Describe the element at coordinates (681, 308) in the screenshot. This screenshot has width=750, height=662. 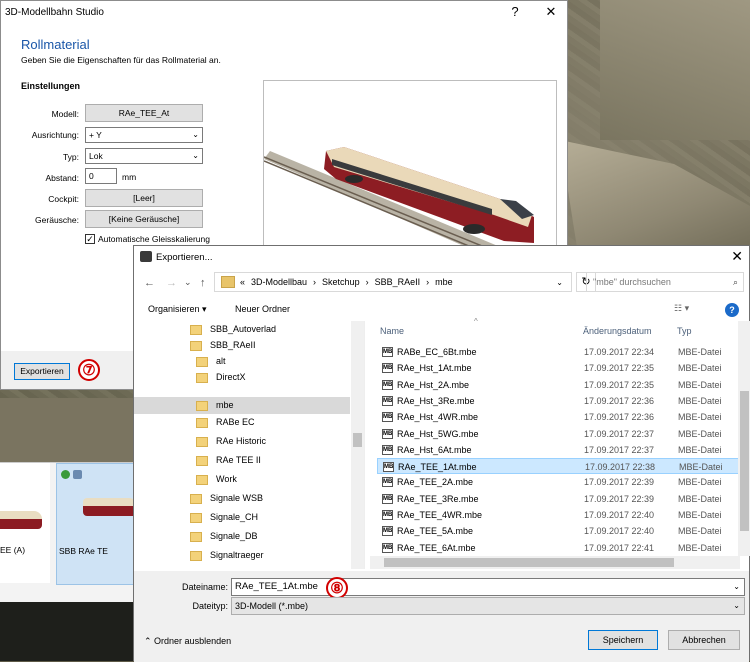
I see `view-options-button: ☷ ▾` at that location.